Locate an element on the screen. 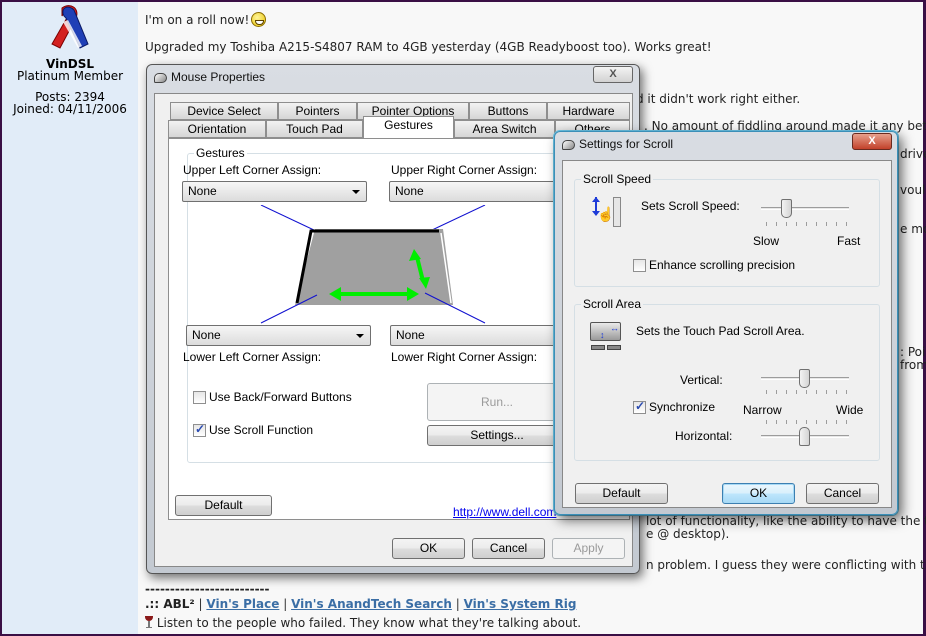 The width and height of the screenshot is (926, 636). tab-buttons: Buttons is located at coordinates (508, 111).